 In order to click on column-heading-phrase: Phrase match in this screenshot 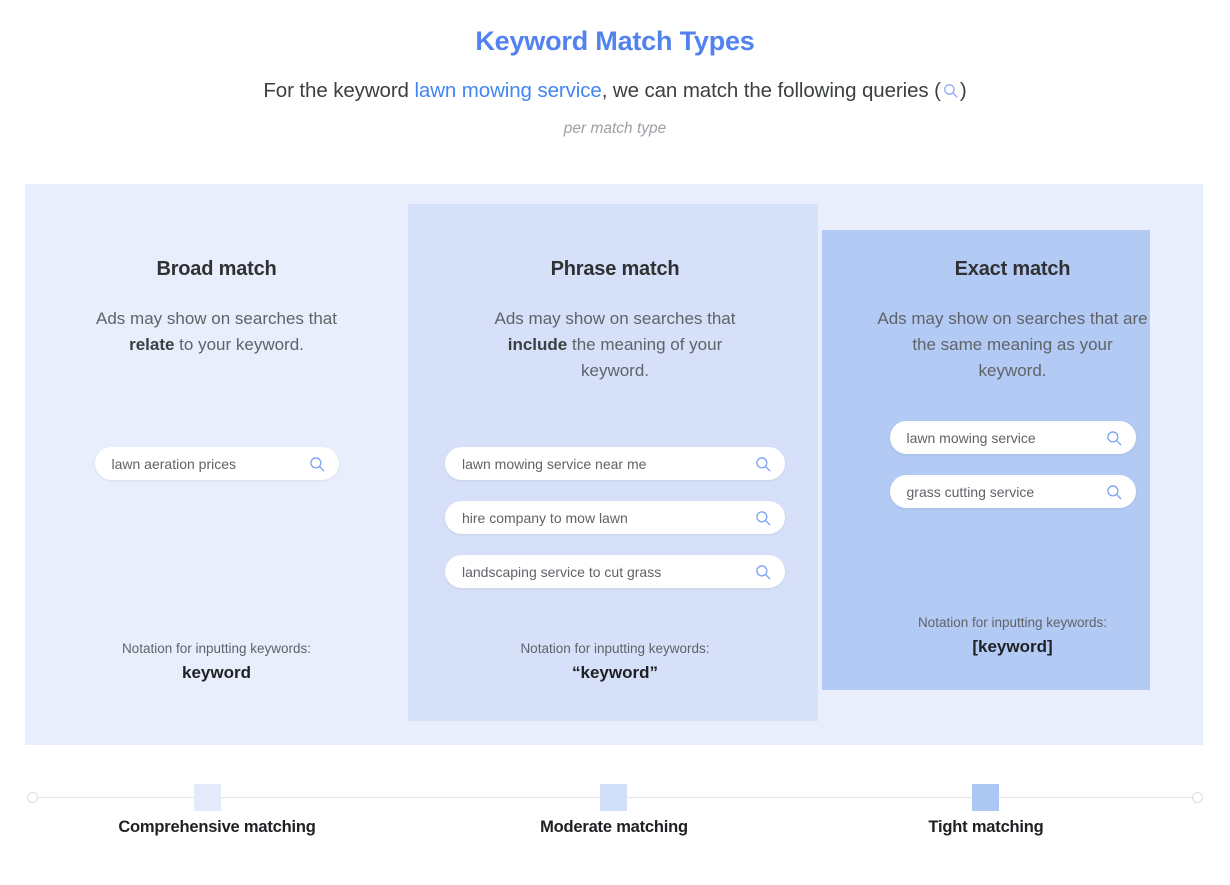, I will do `click(615, 269)`.